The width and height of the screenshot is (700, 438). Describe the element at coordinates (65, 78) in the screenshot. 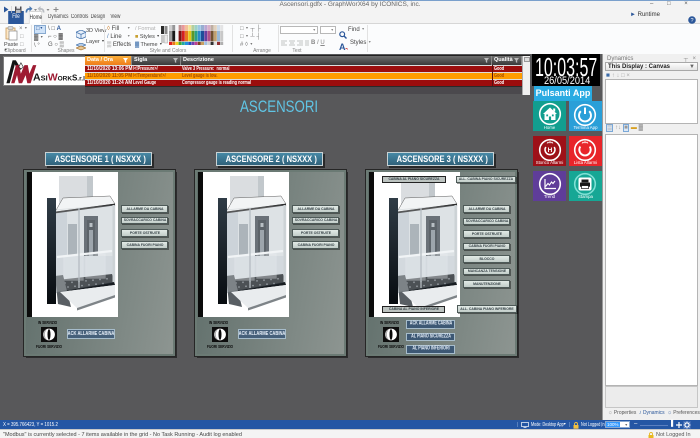

I see `svg-text: ORK` at that location.